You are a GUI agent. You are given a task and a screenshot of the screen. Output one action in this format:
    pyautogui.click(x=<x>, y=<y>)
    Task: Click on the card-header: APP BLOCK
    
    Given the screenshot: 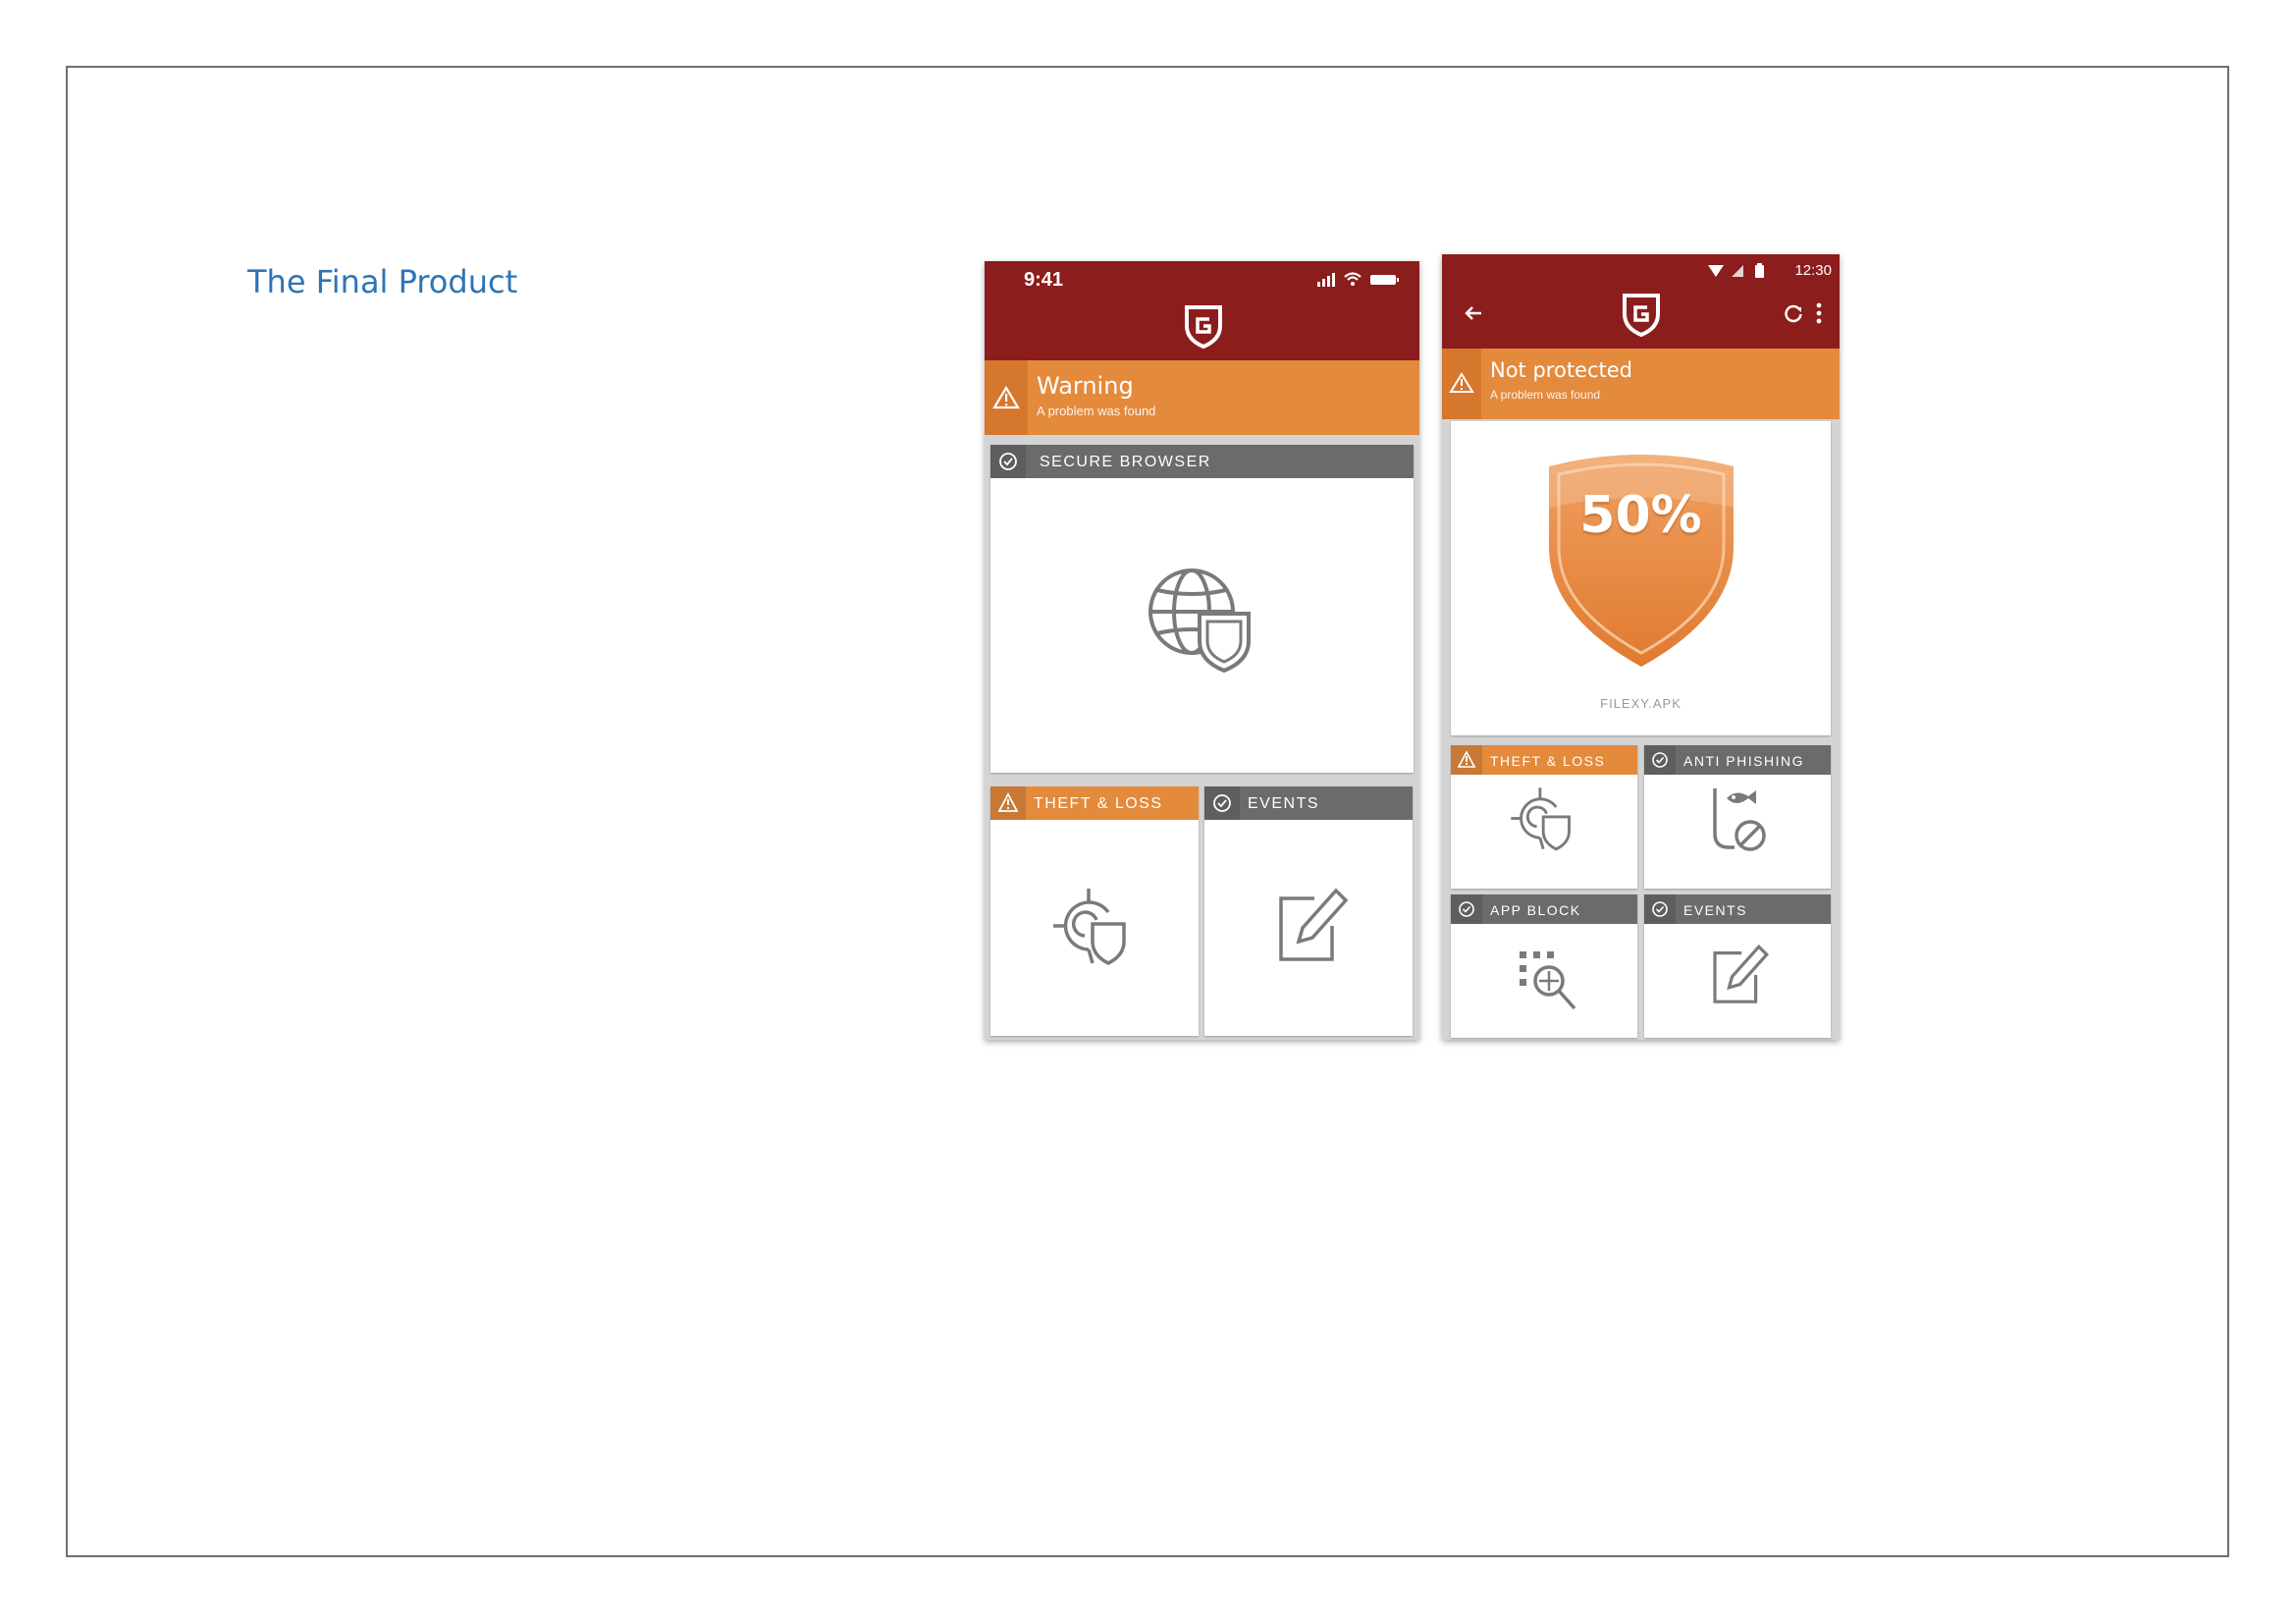 What is the action you would take?
    pyautogui.click(x=1544, y=909)
    